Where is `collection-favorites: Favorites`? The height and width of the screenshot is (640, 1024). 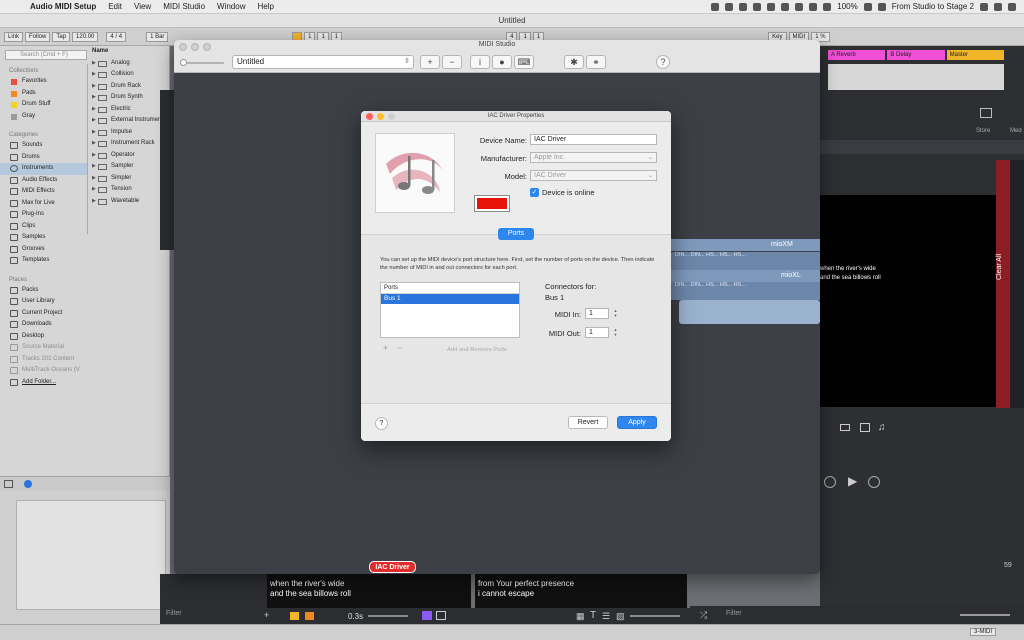 collection-favorites: Favorites is located at coordinates (43, 82).